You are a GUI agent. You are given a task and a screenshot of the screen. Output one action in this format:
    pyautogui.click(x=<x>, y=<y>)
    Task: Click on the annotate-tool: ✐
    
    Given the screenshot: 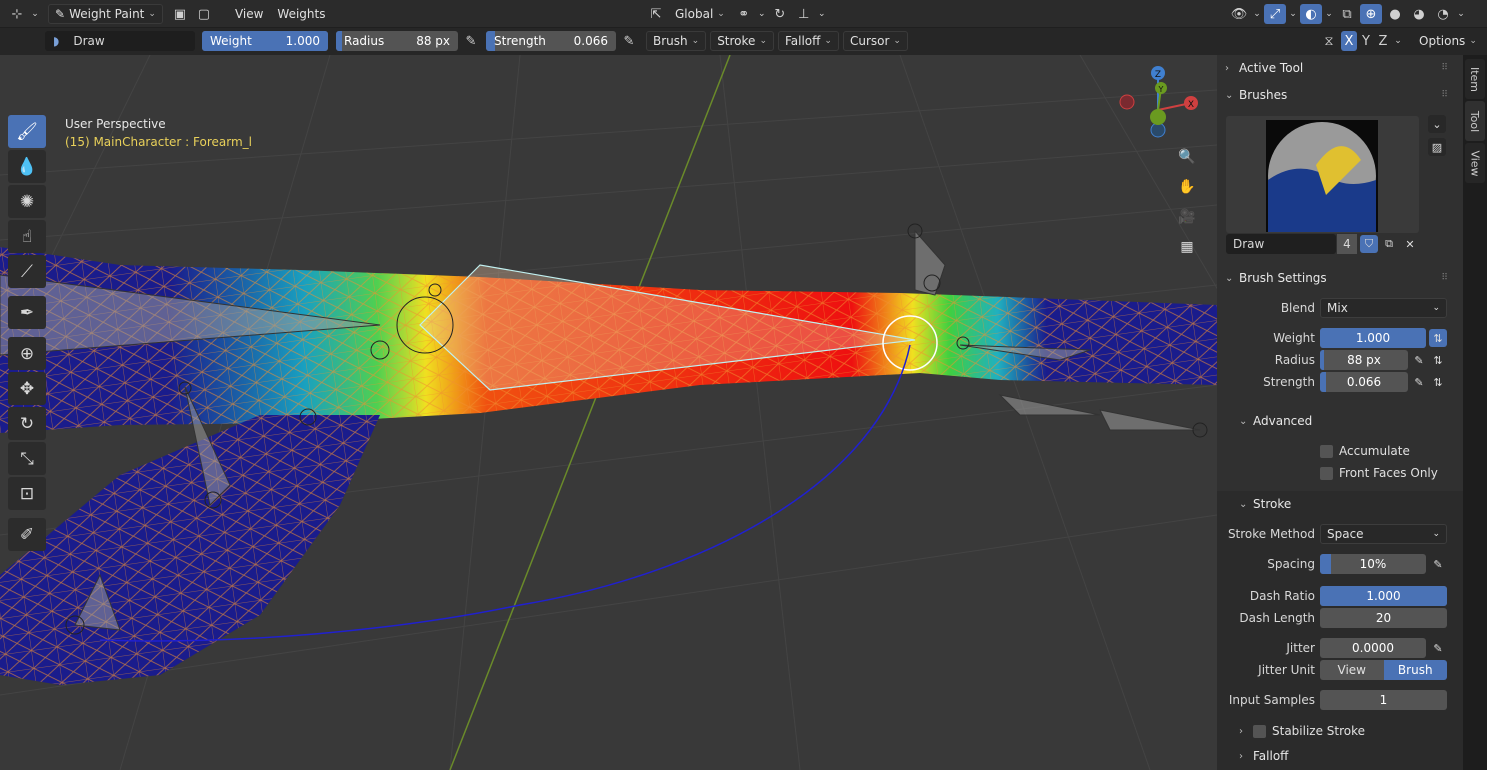 What is the action you would take?
    pyautogui.click(x=27, y=534)
    